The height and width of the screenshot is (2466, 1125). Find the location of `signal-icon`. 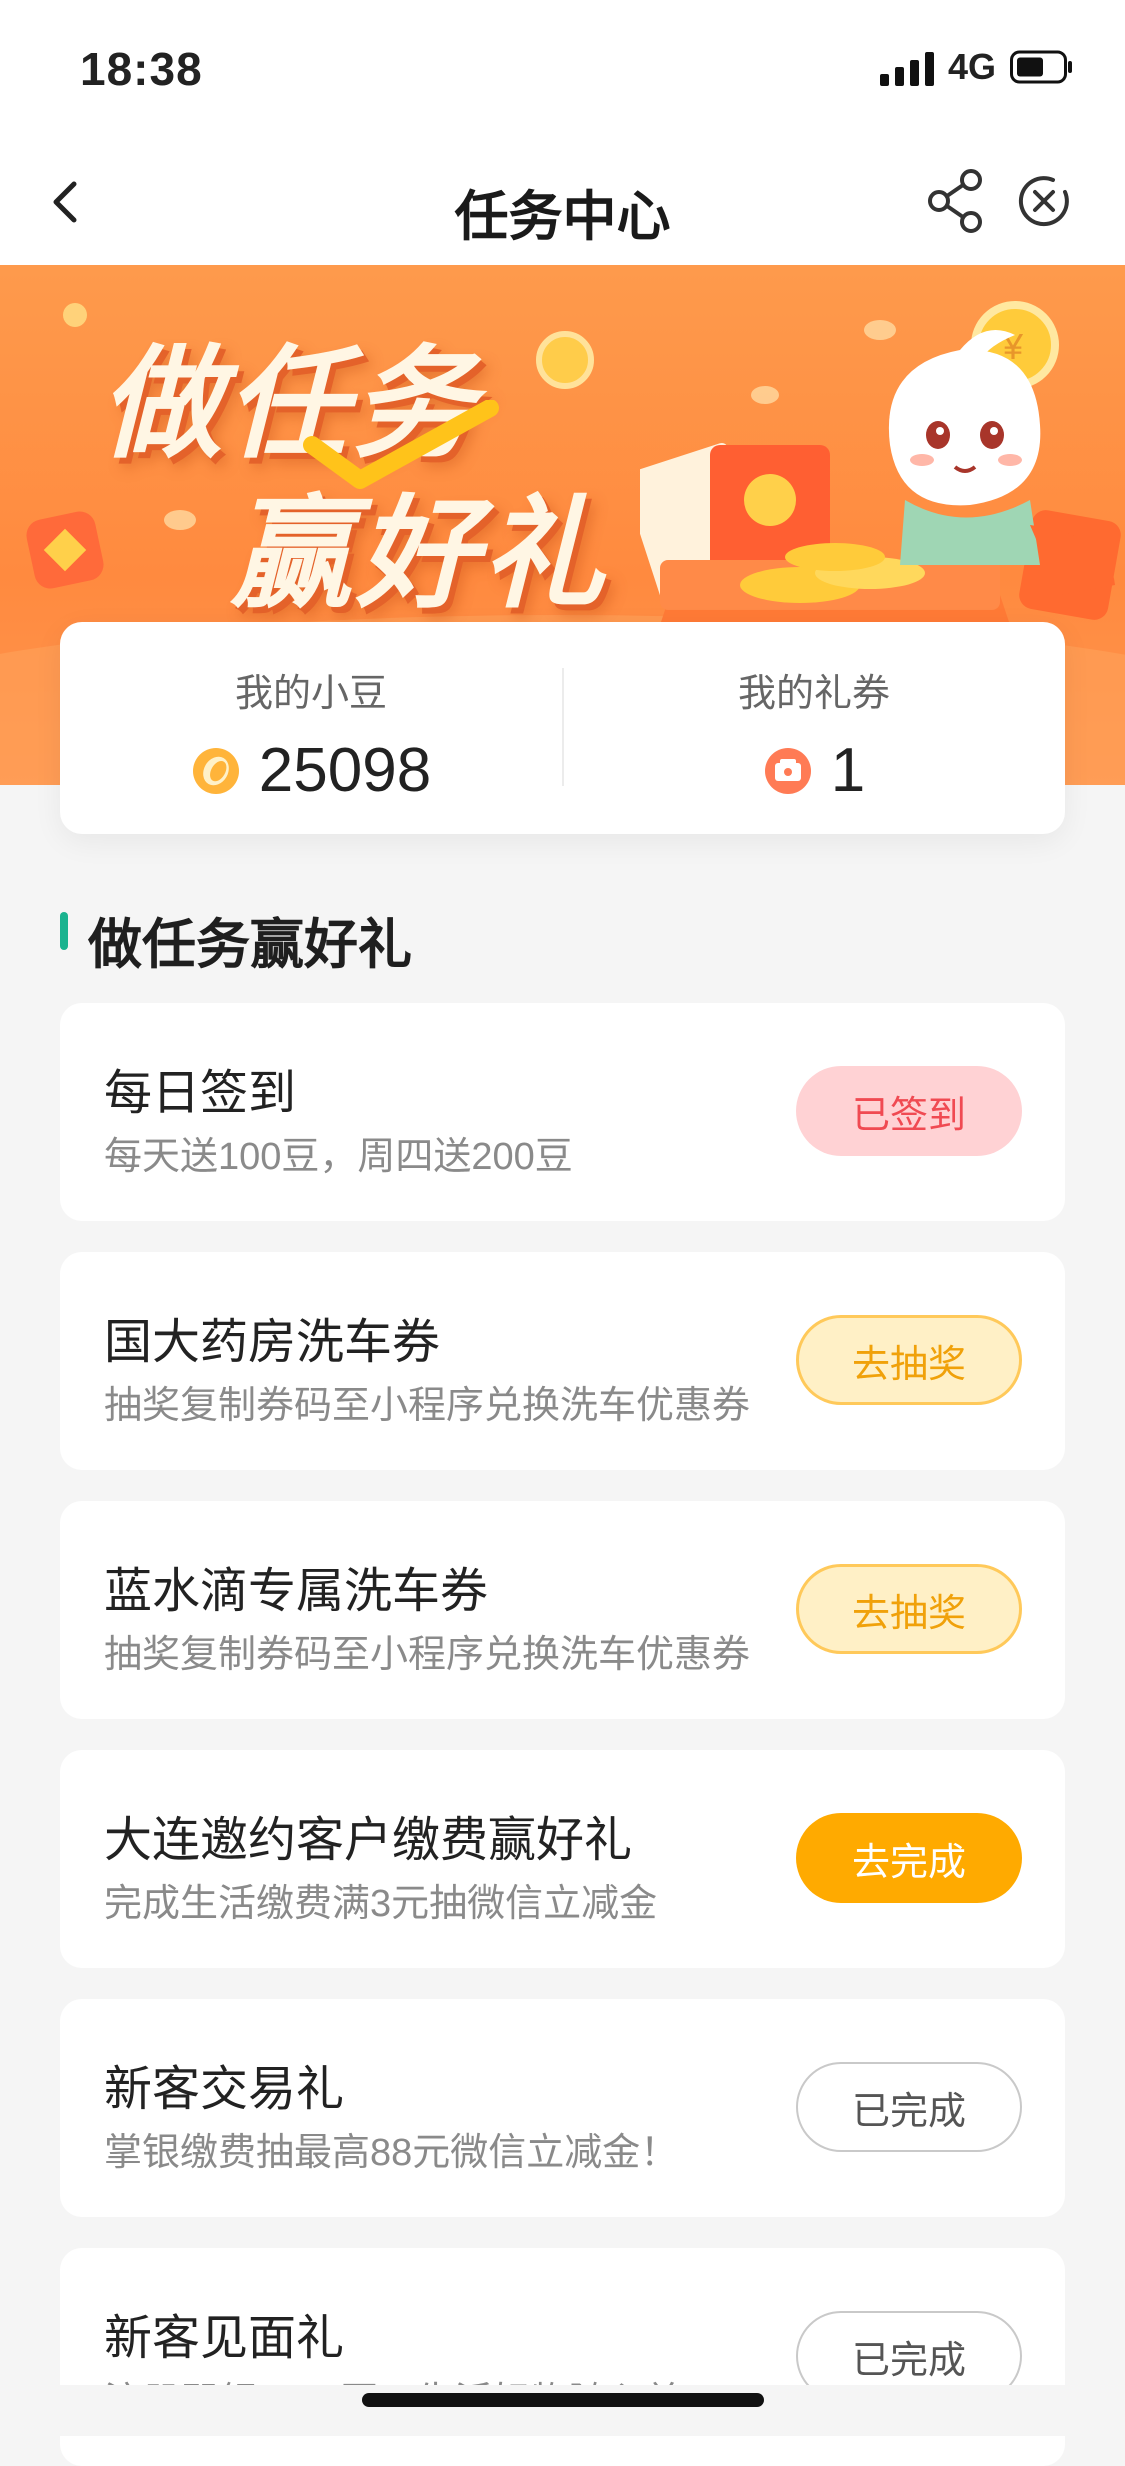

signal-icon is located at coordinates (907, 69).